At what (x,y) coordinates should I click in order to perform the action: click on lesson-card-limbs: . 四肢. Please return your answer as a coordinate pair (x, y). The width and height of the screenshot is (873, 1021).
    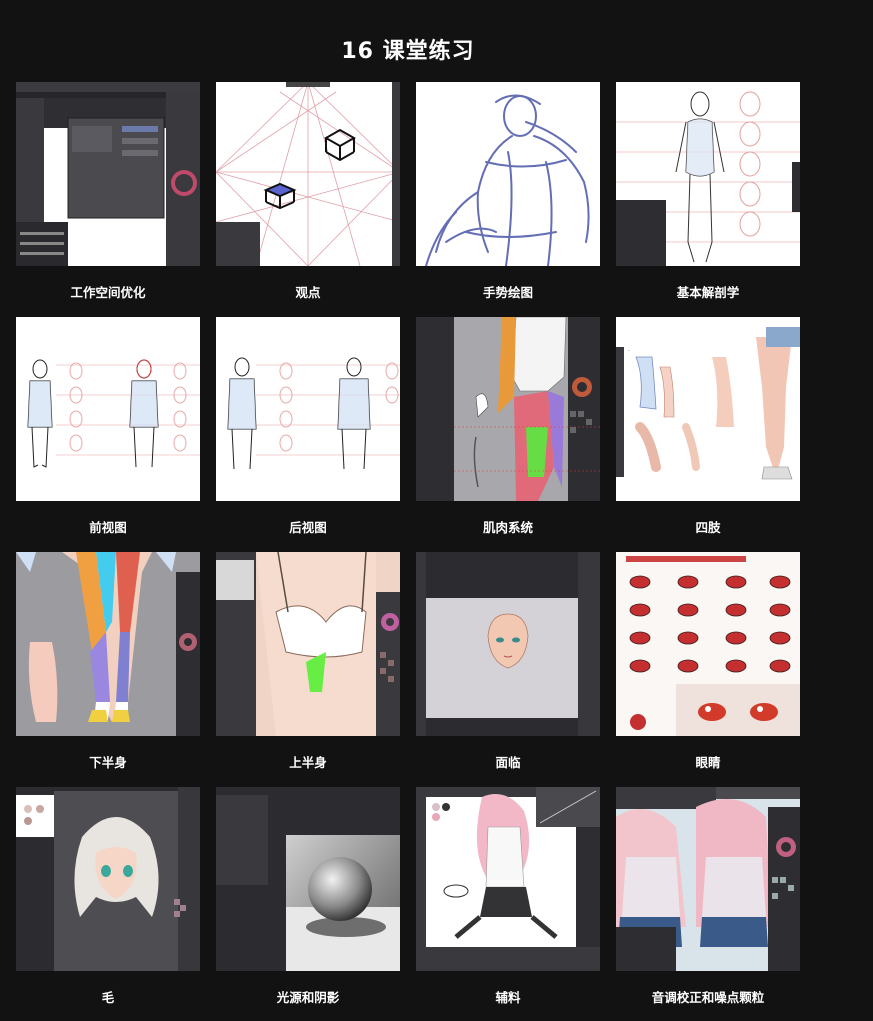
    Looking at the image, I should click on (708, 434).